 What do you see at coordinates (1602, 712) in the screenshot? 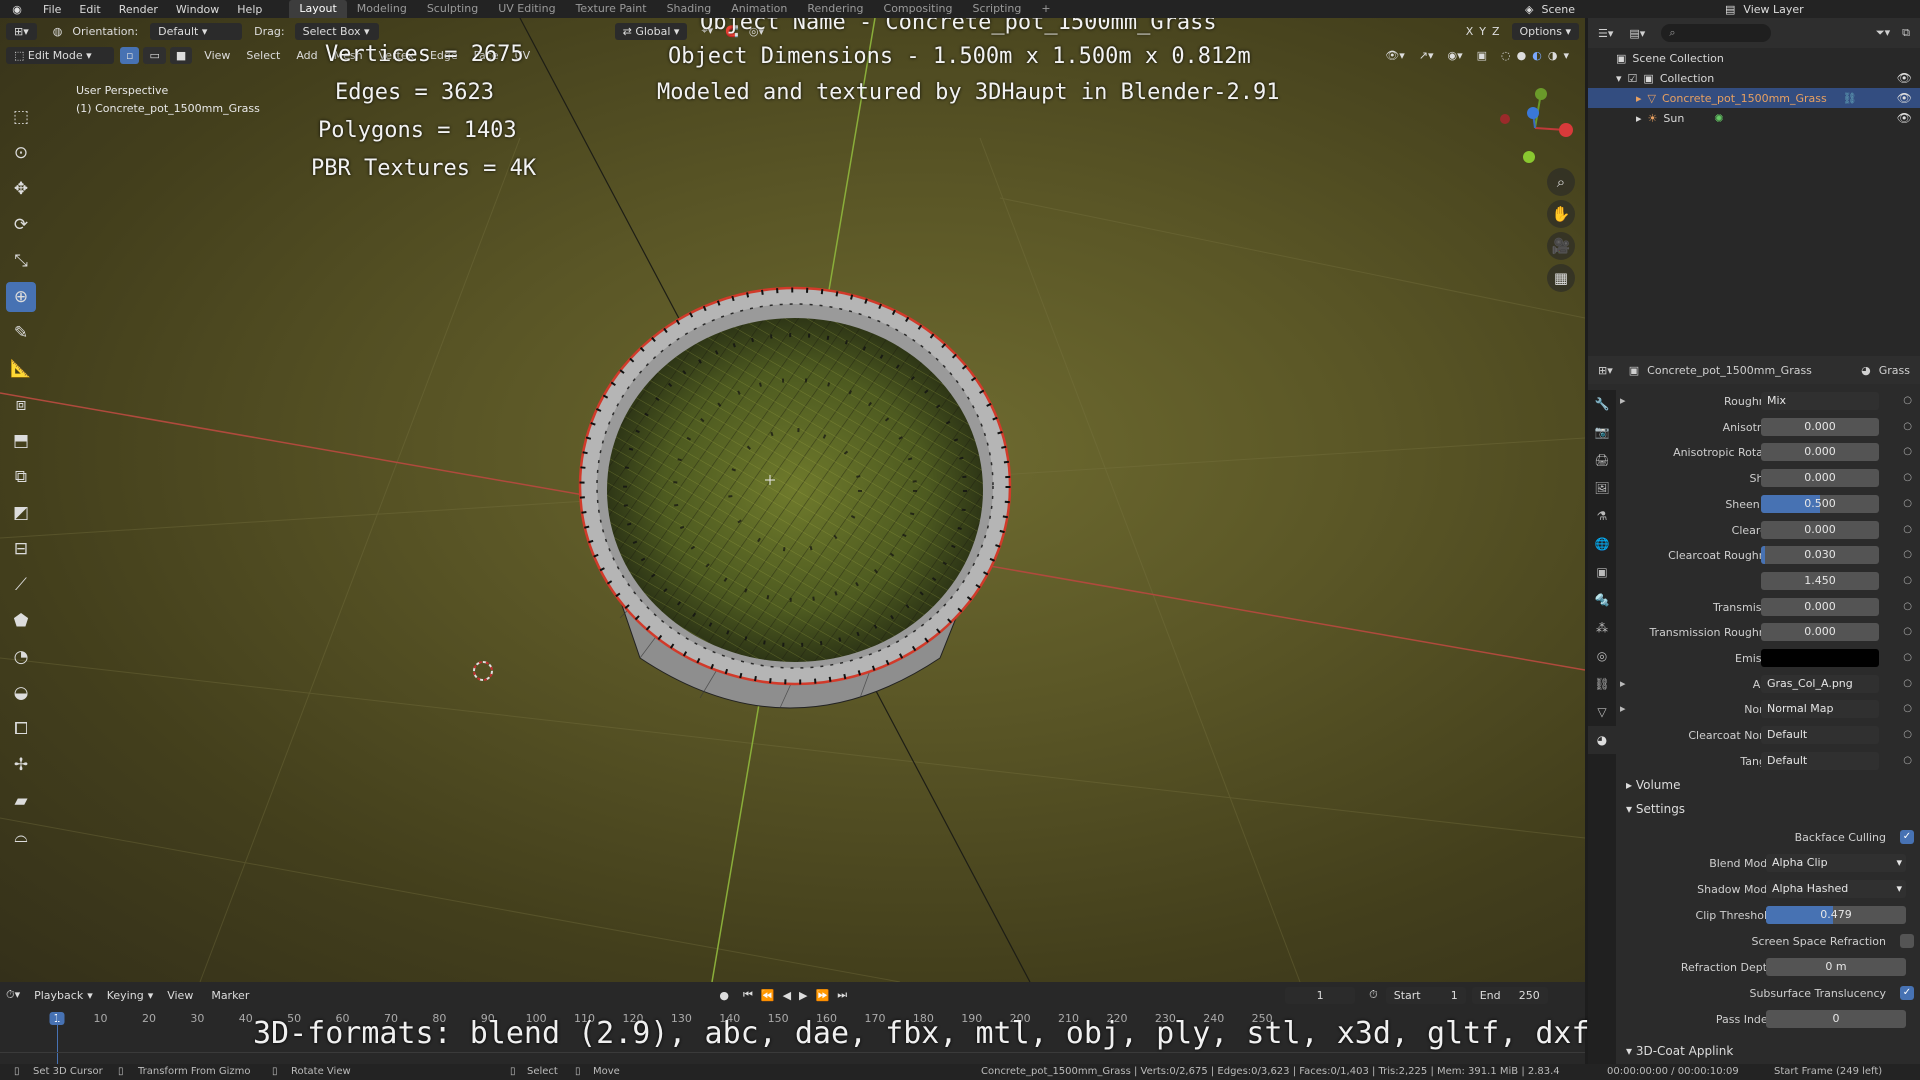
I see `data-tab-icon: ▽` at bounding box center [1602, 712].